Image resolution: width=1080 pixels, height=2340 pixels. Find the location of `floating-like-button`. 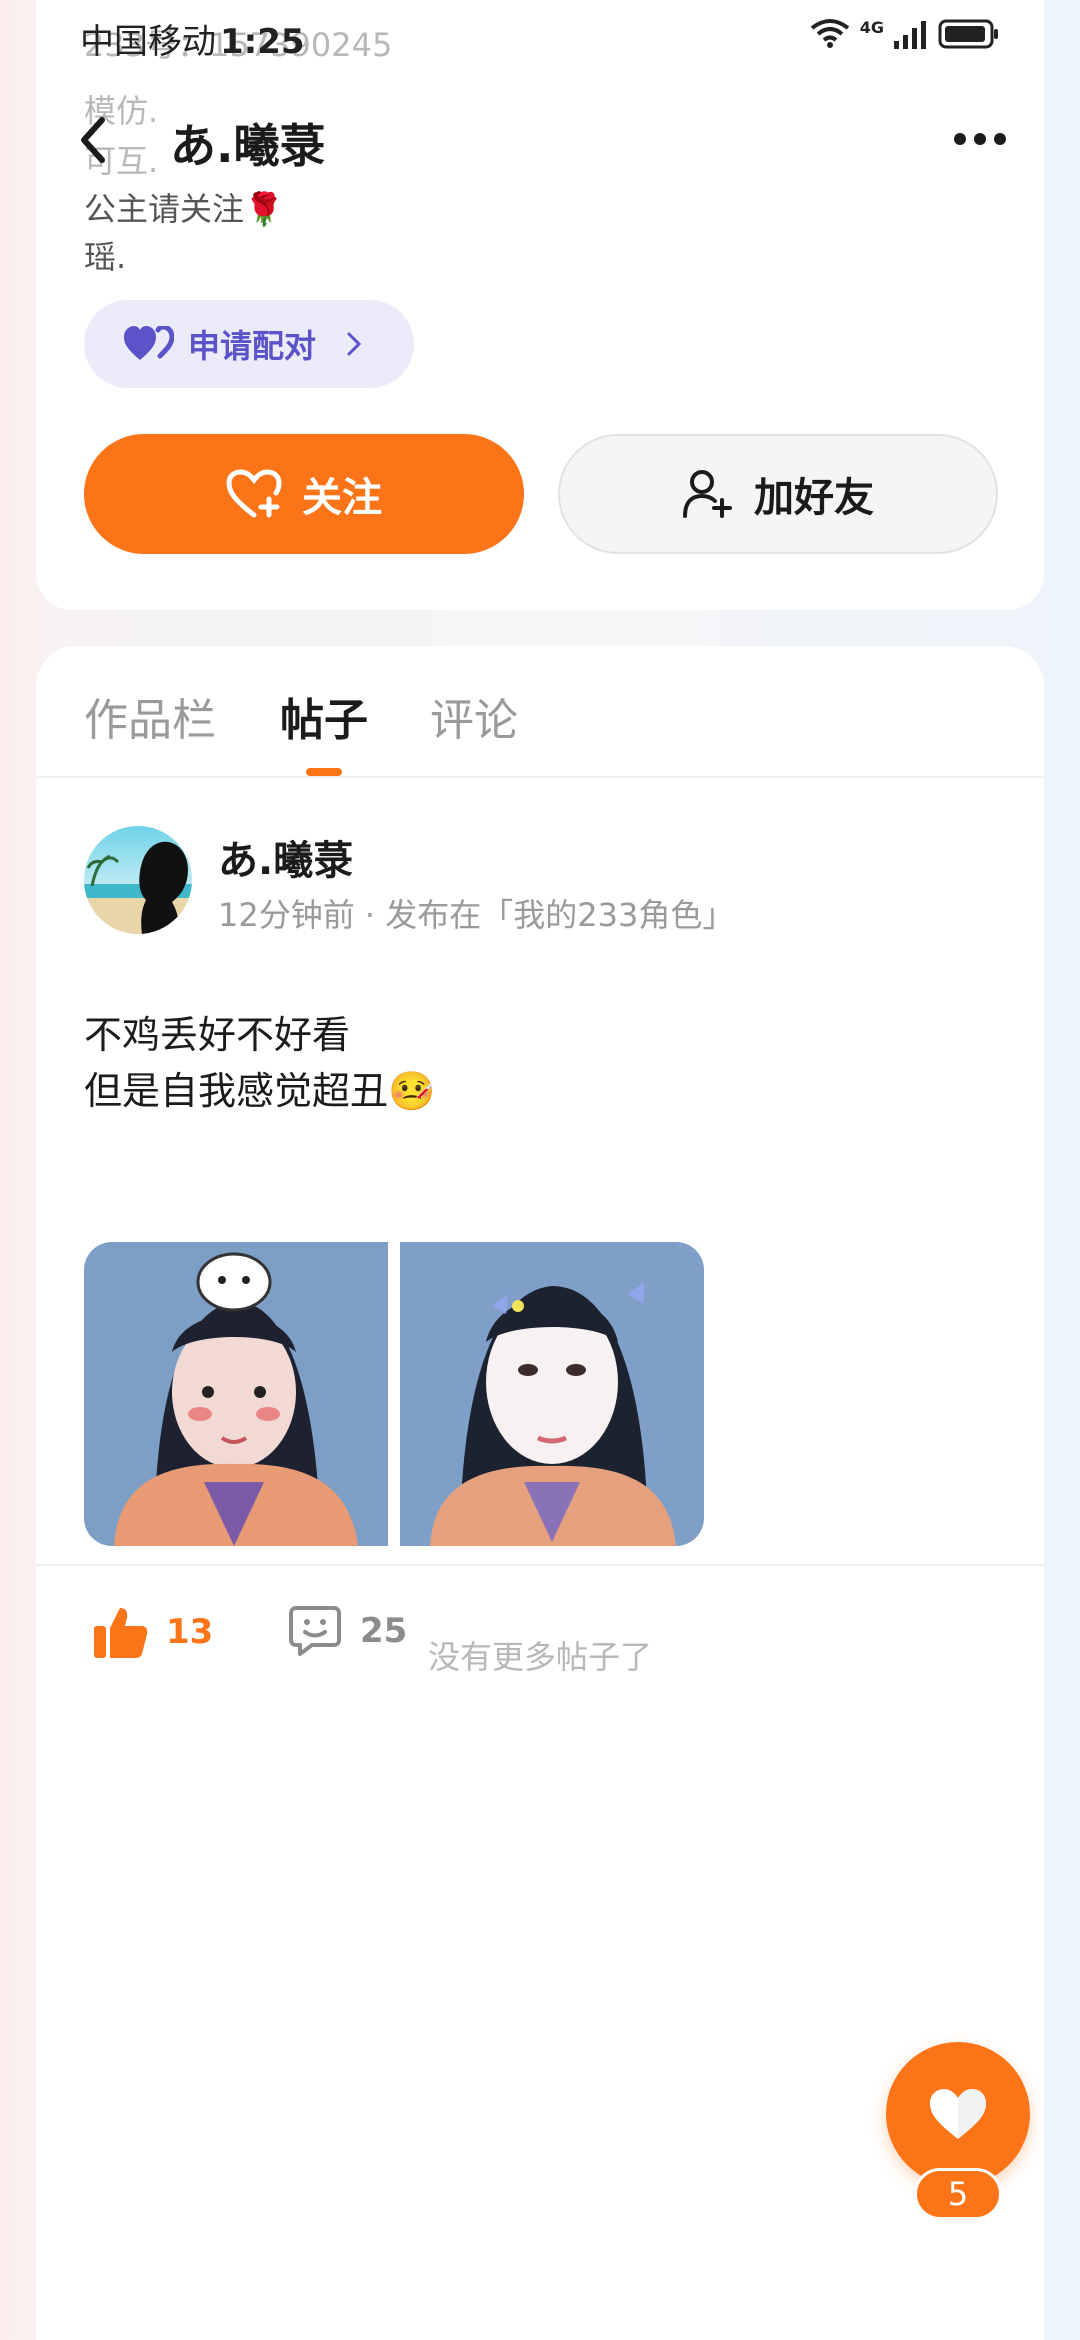

floating-like-button is located at coordinates (958, 2114).